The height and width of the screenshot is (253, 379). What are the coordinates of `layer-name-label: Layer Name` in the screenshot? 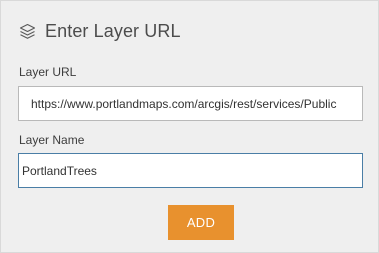 It's located at (52, 140).